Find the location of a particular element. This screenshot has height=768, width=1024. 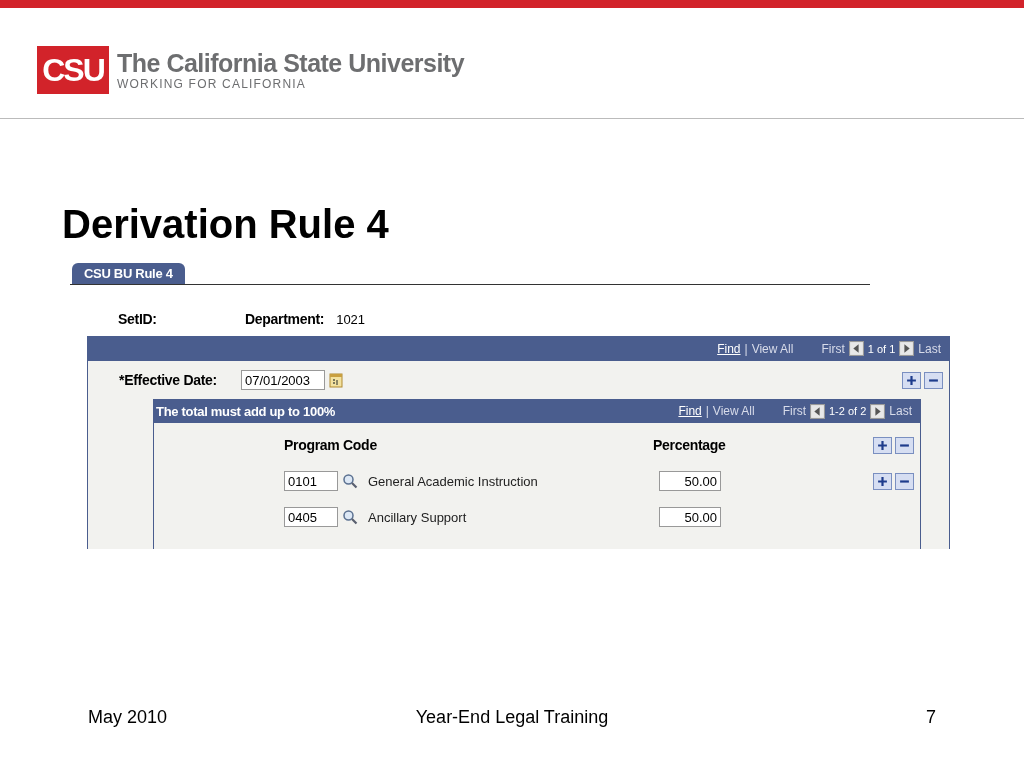

setid-label: SetID: is located at coordinates (138, 319).